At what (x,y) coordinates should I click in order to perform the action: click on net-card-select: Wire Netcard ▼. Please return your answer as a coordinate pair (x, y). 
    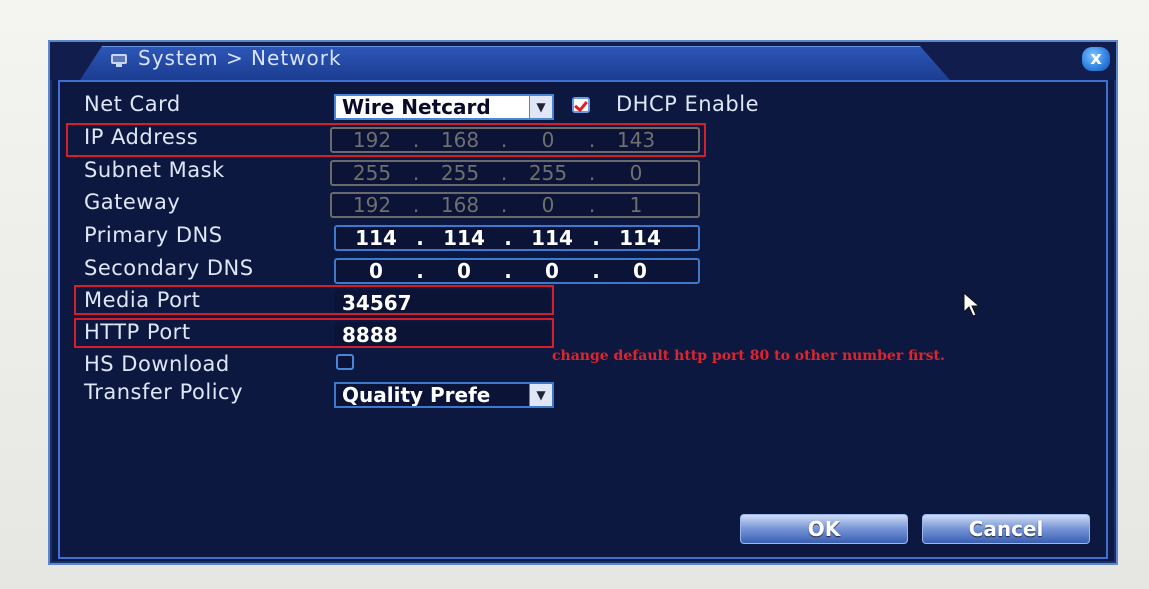
    Looking at the image, I should click on (444, 107).